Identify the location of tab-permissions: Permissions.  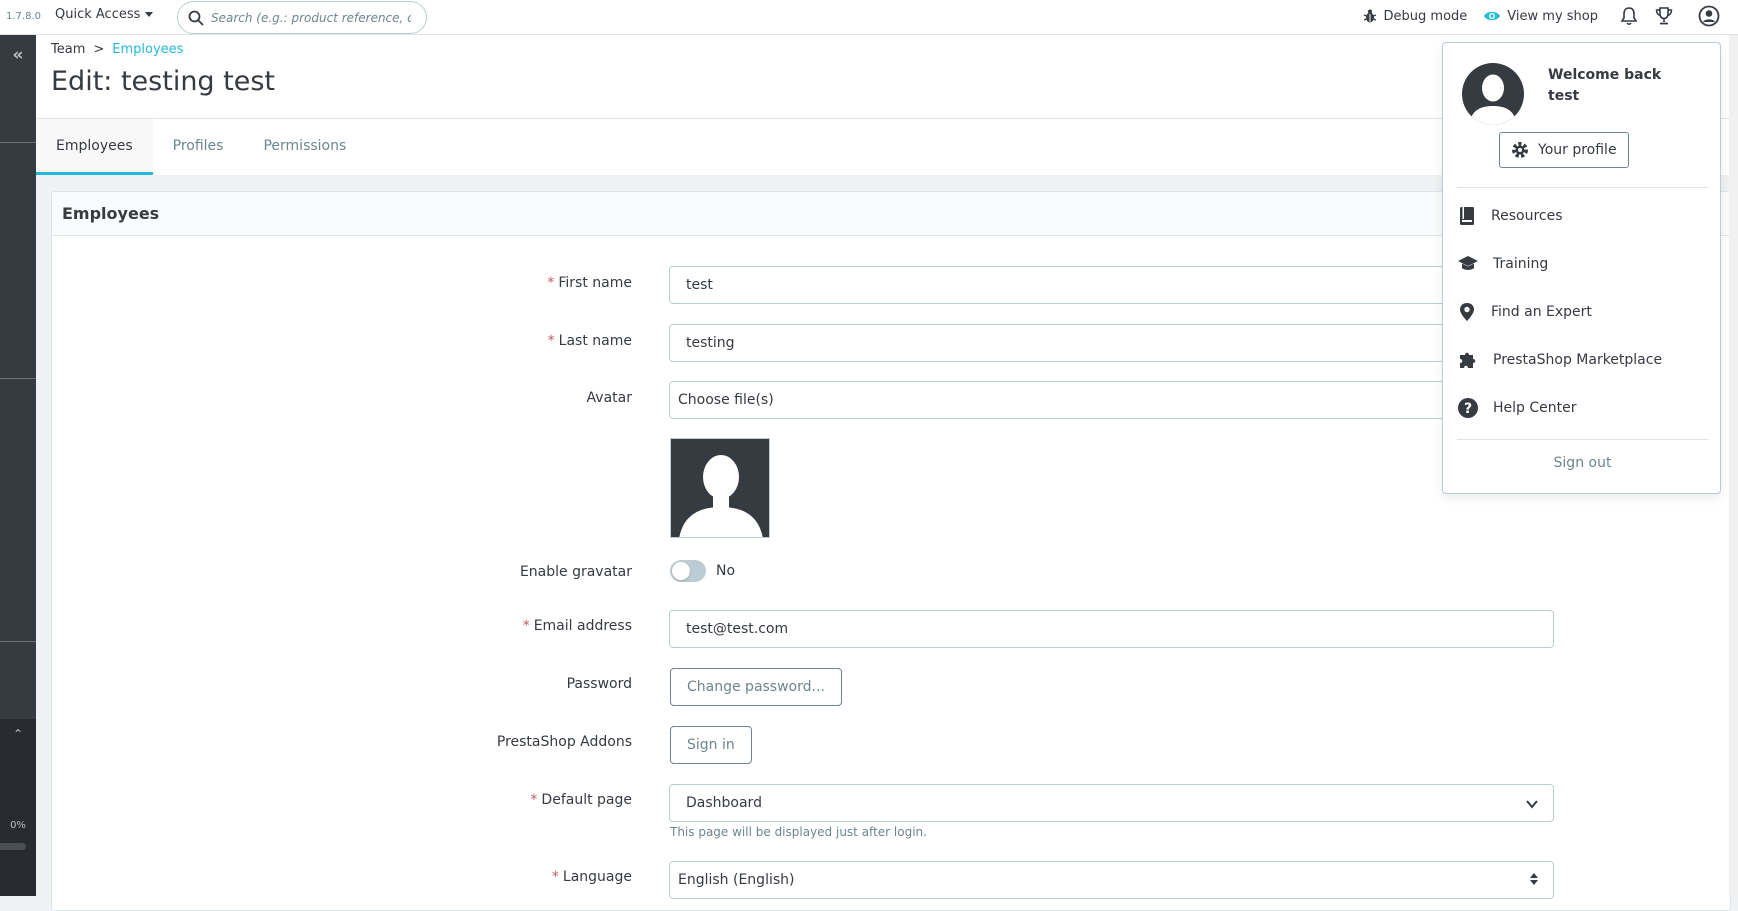
(304, 147).